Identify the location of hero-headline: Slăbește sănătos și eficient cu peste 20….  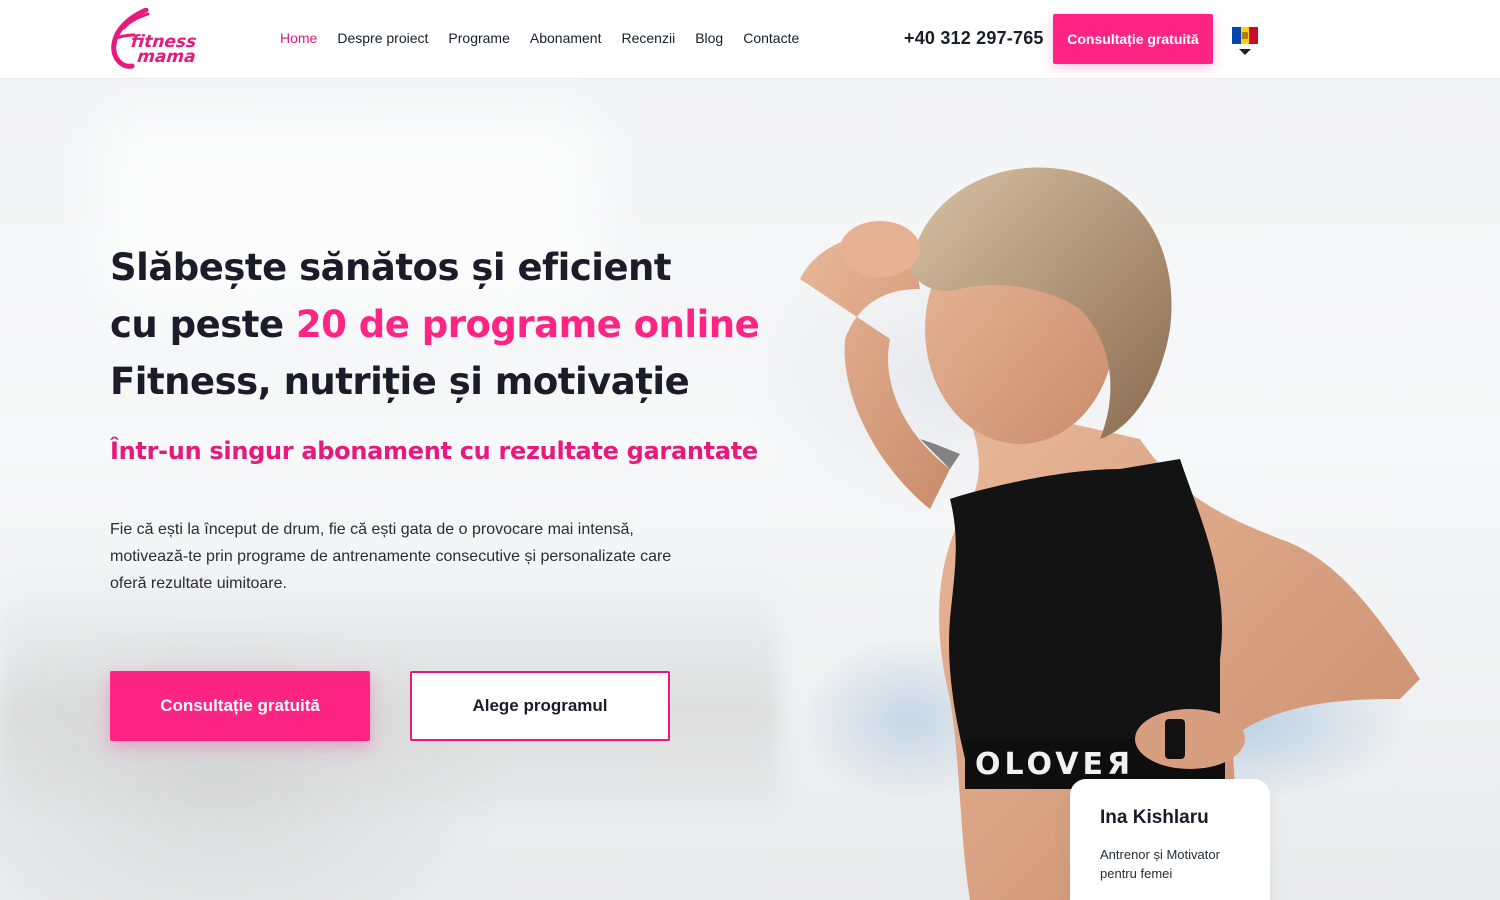
(435, 324).